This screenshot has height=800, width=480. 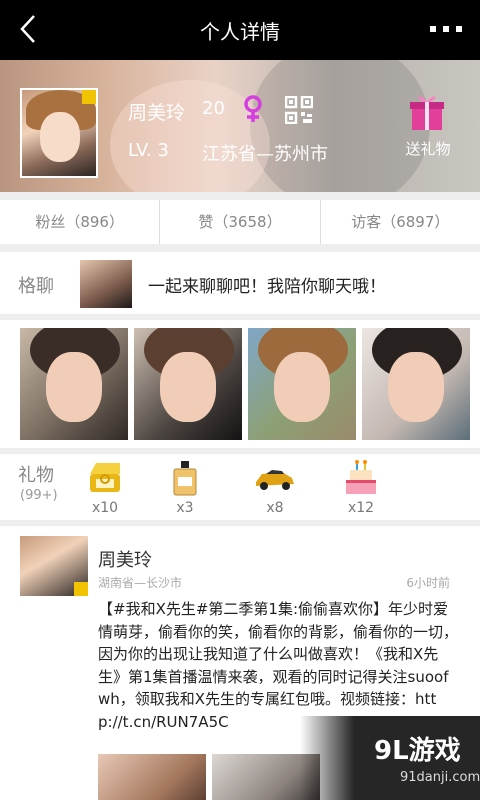 What do you see at coordinates (275, 480) in the screenshot?
I see `sports-car-icon` at bounding box center [275, 480].